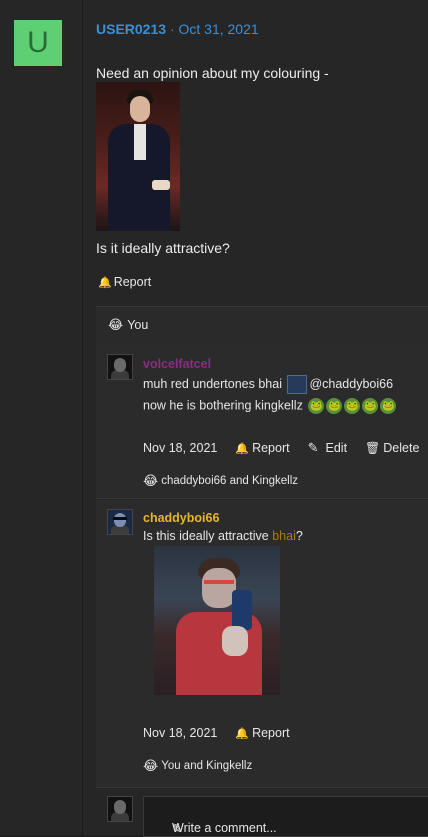 The height and width of the screenshot is (837, 428). What do you see at coordinates (284, 536) in the screenshot?
I see `comment-2-highlight: bhai` at bounding box center [284, 536].